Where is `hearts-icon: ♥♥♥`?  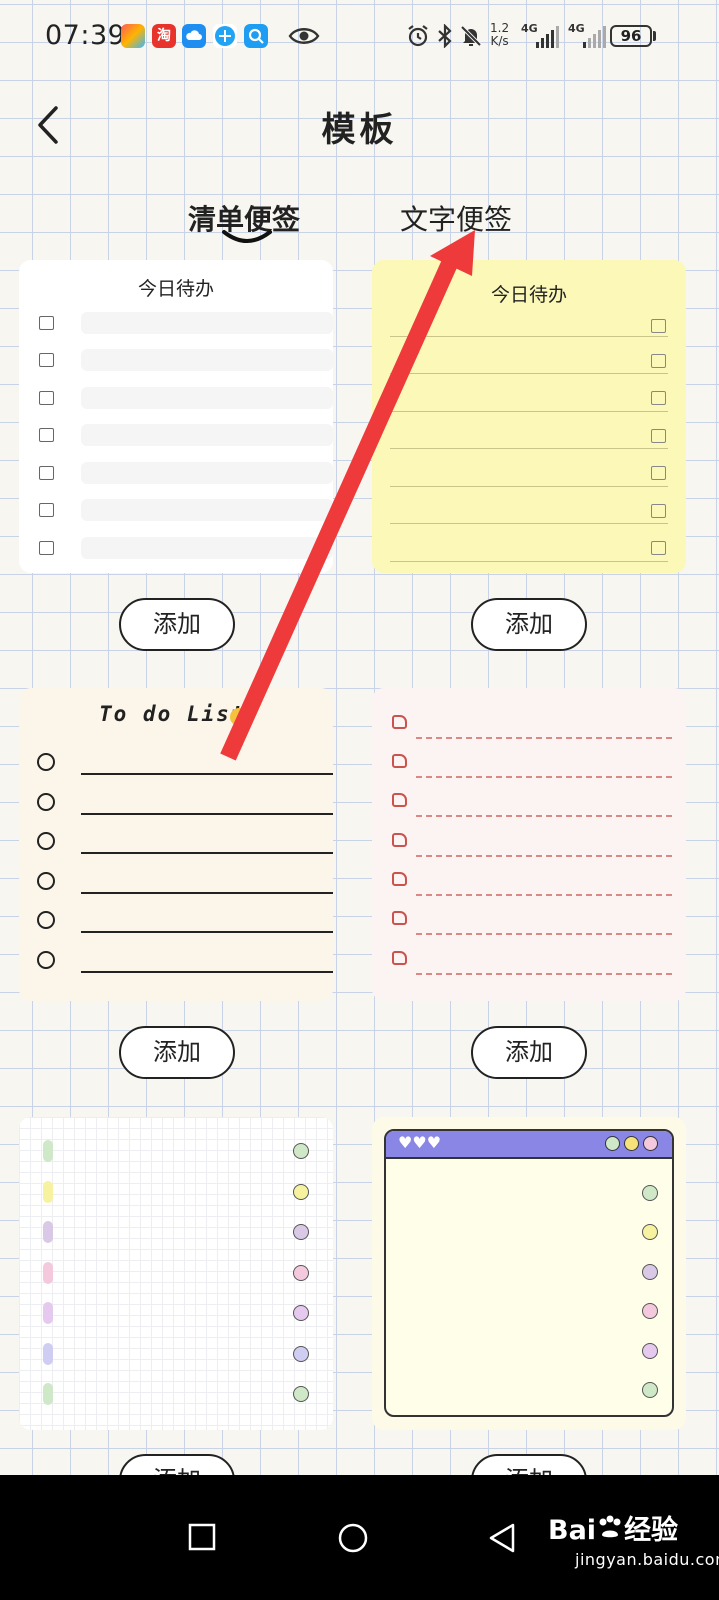 hearts-icon: ♥♥♥ is located at coordinates (420, 1142).